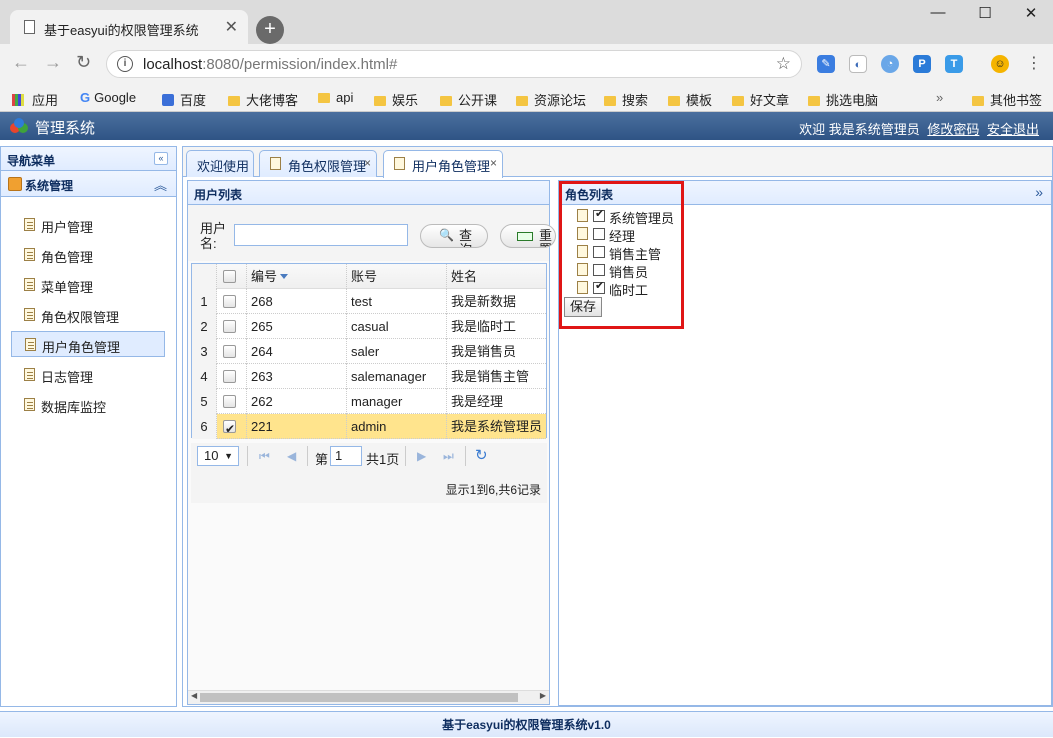 The width and height of the screenshot is (1053, 738). What do you see at coordinates (129, 27) in the screenshot?
I see `browser-tab: 基于easyui的权限管理系统 ✕` at bounding box center [129, 27].